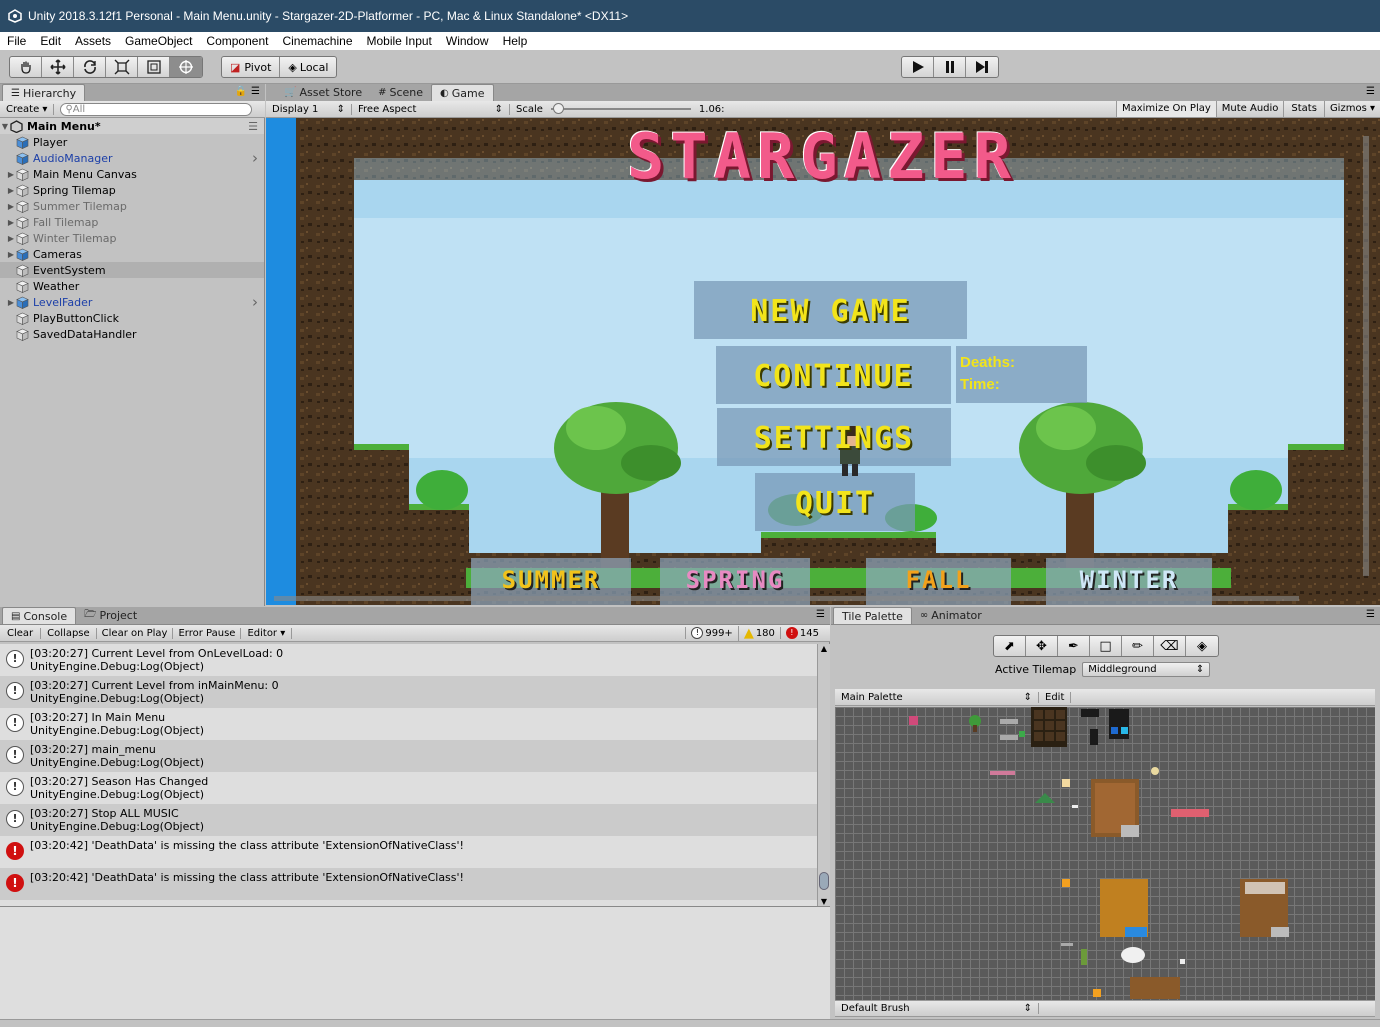 The image size is (1380, 1027). I want to click on palette-dropdown: Main Palette ⇕, so click(937, 697).